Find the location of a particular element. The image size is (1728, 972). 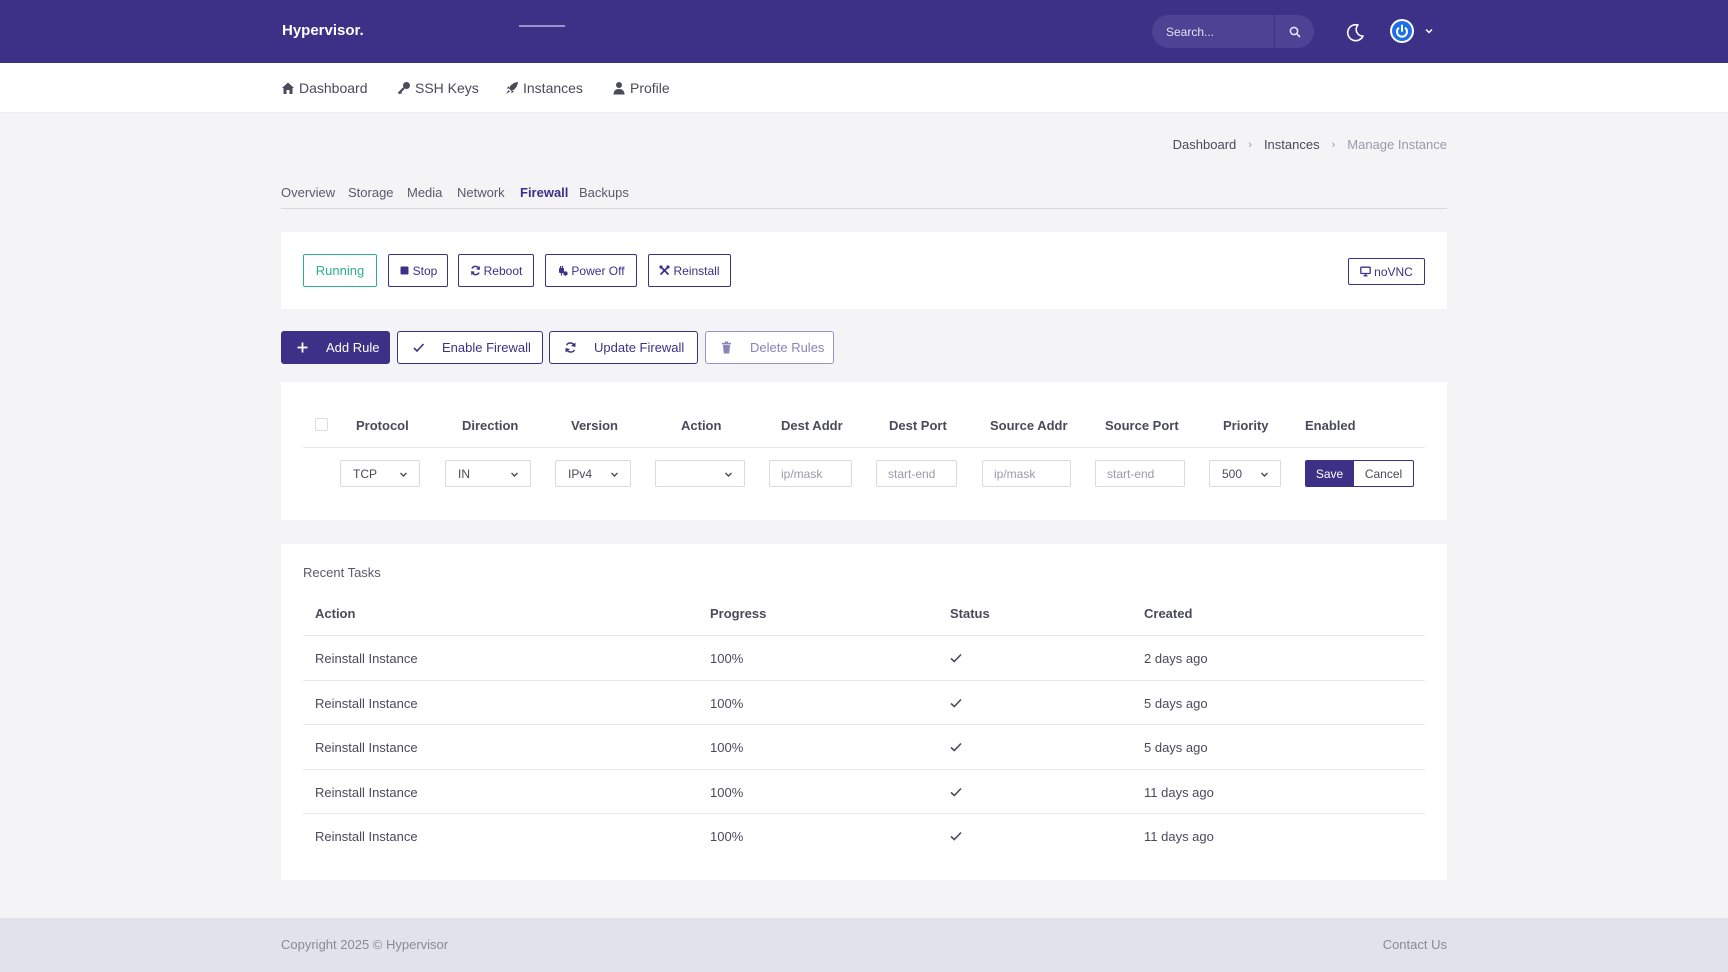

breadcrumb-instances: Instances is located at coordinates (1292, 144).